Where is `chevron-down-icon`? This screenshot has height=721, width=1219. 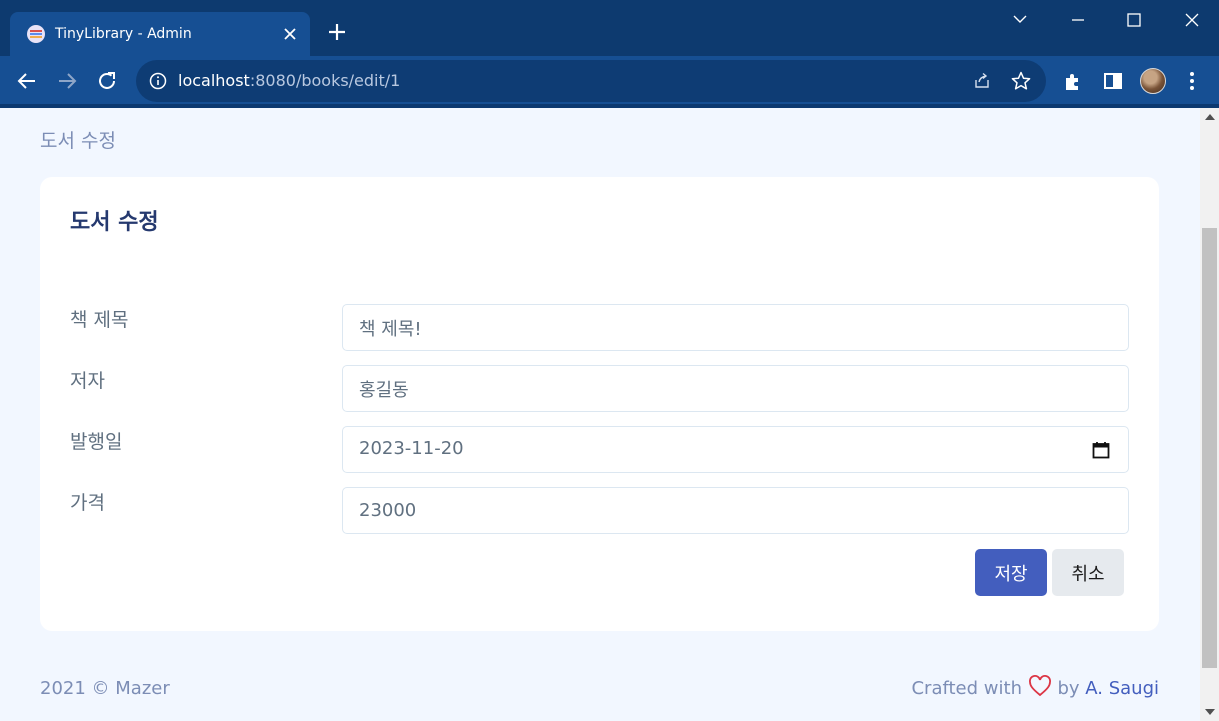
chevron-down-icon is located at coordinates (1020, 20).